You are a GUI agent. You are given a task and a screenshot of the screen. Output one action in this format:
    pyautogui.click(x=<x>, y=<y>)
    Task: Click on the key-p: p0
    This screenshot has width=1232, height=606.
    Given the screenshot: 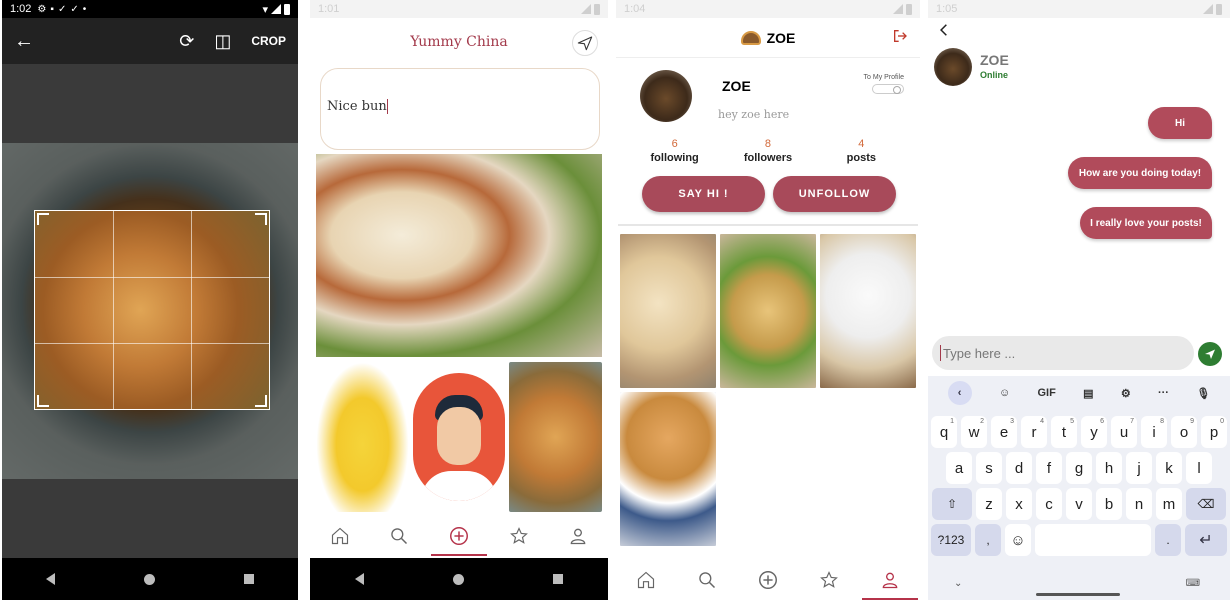 What is the action you would take?
    pyautogui.click(x=1214, y=432)
    